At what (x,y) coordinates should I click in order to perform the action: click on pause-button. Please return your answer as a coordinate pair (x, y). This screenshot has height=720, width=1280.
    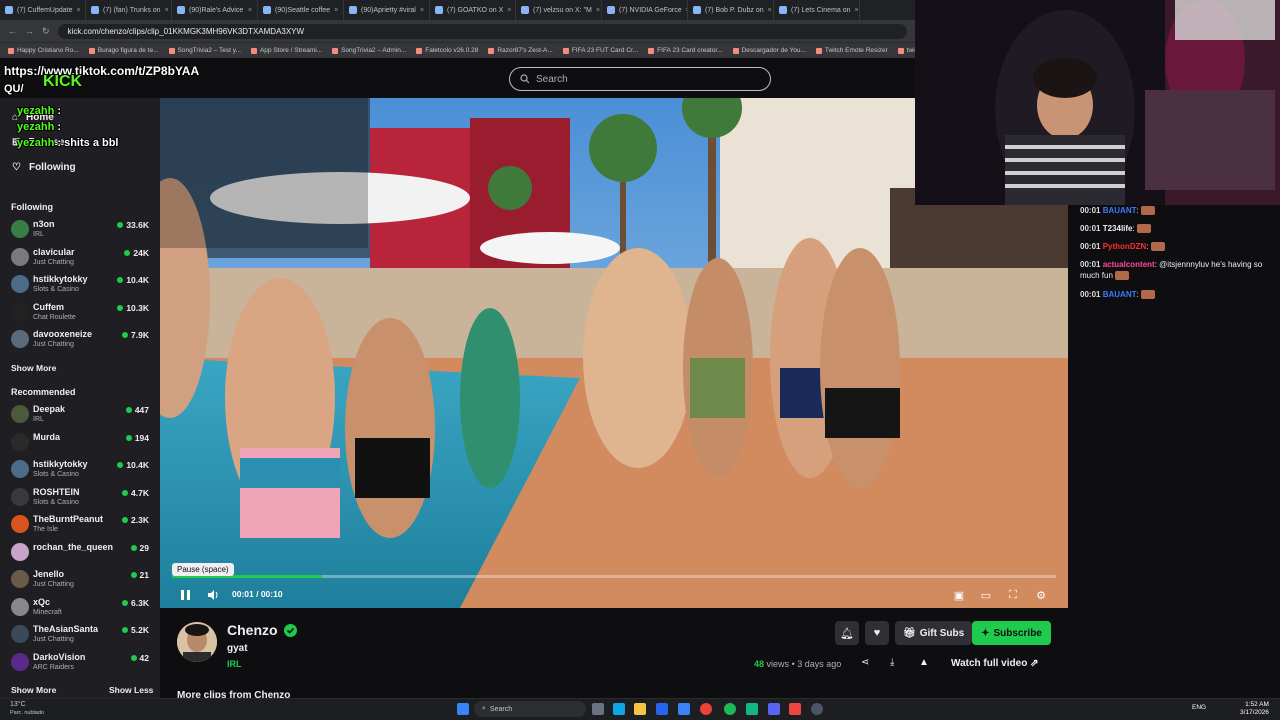
    Looking at the image, I should click on (185, 595).